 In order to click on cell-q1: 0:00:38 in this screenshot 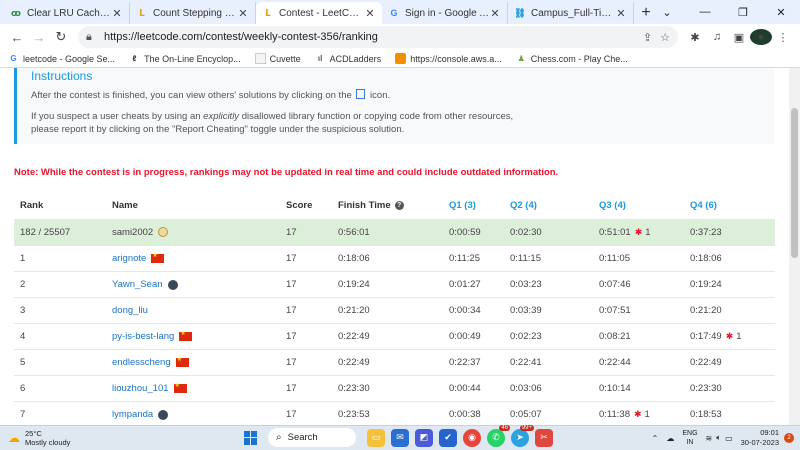, I will do `click(479, 414)`.